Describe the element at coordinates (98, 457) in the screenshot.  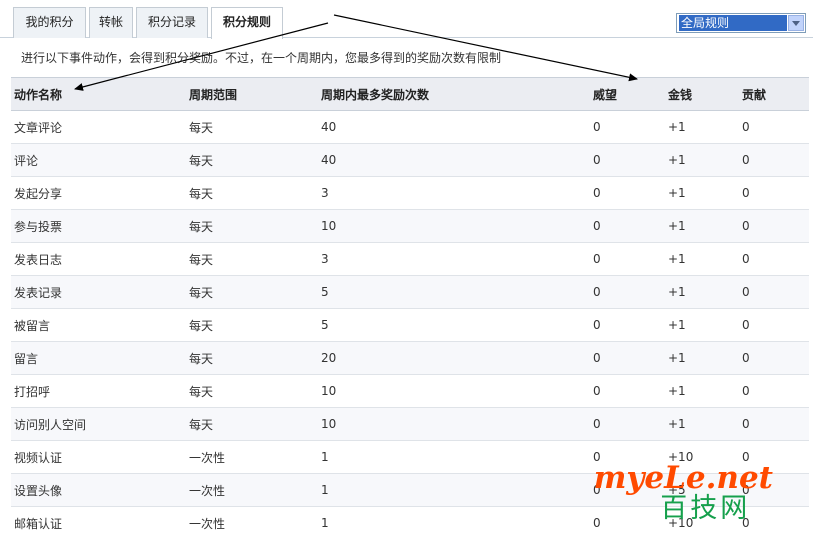
I see `cell-action-name: 视频认证` at that location.